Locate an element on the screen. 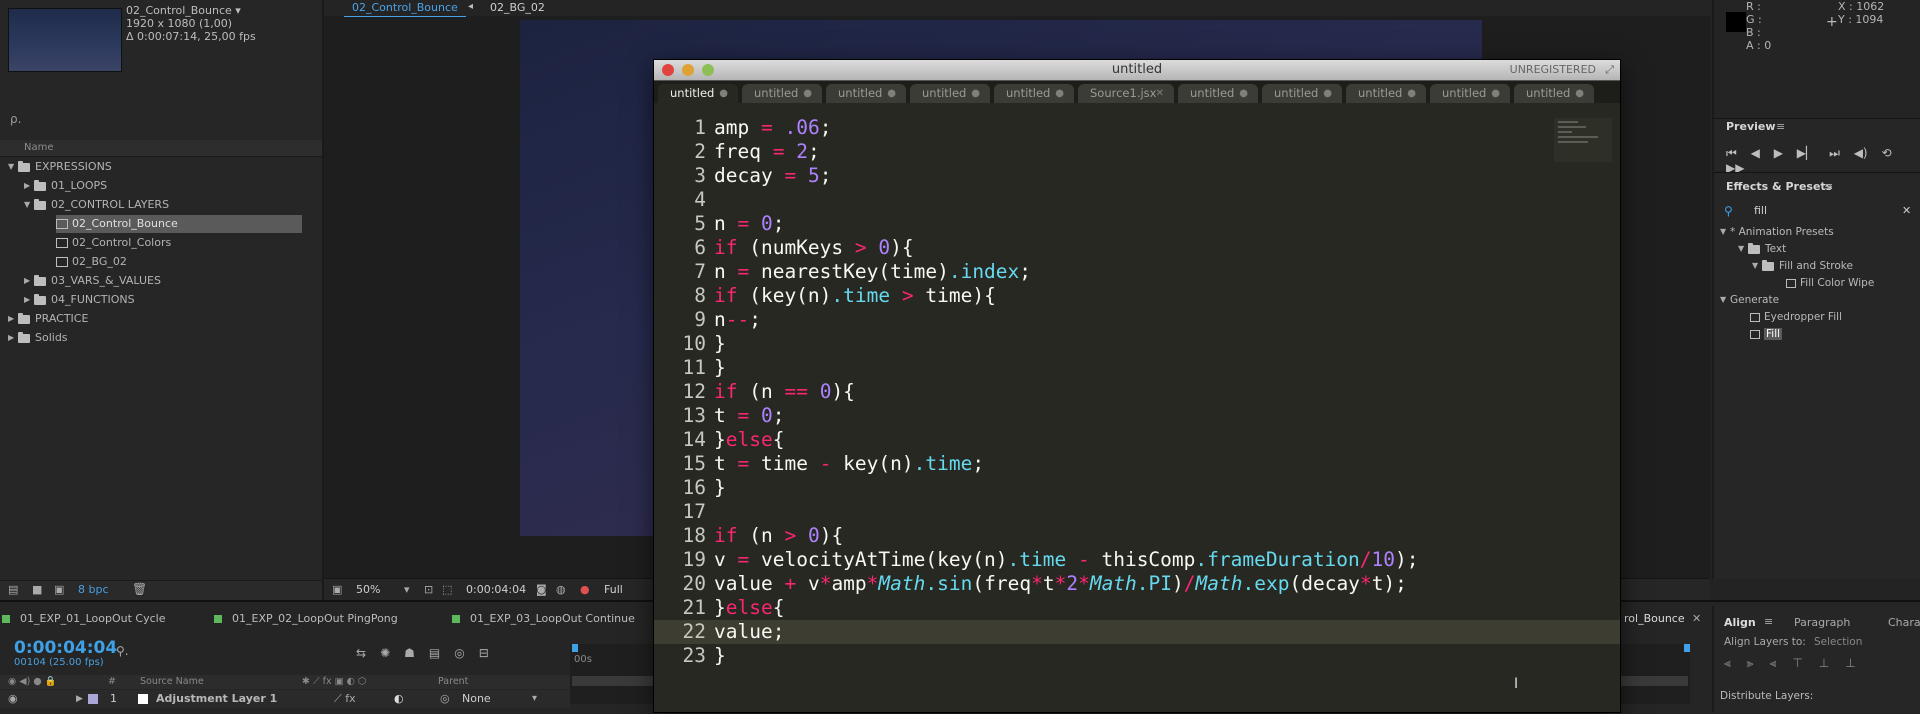 The height and width of the screenshot is (714, 1920). tree-folder-control-layers: ▼ 02_CONTROL LAYERS is located at coordinates (96, 205).